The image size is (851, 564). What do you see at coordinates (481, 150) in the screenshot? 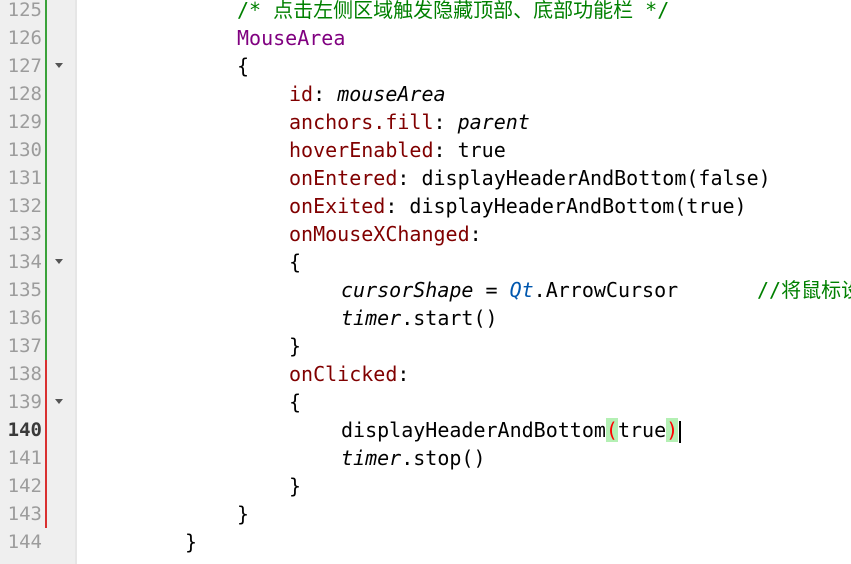
I see `code-value: true` at bounding box center [481, 150].